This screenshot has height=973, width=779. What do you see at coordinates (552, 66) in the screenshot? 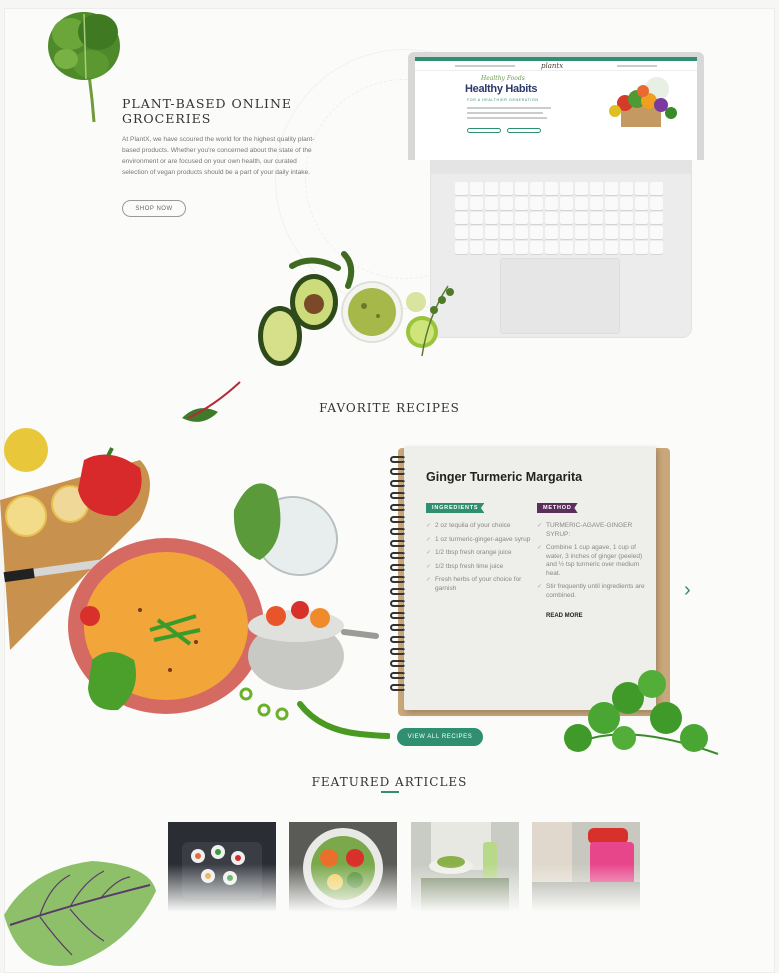
I see `preview-logo: plantx` at bounding box center [552, 66].